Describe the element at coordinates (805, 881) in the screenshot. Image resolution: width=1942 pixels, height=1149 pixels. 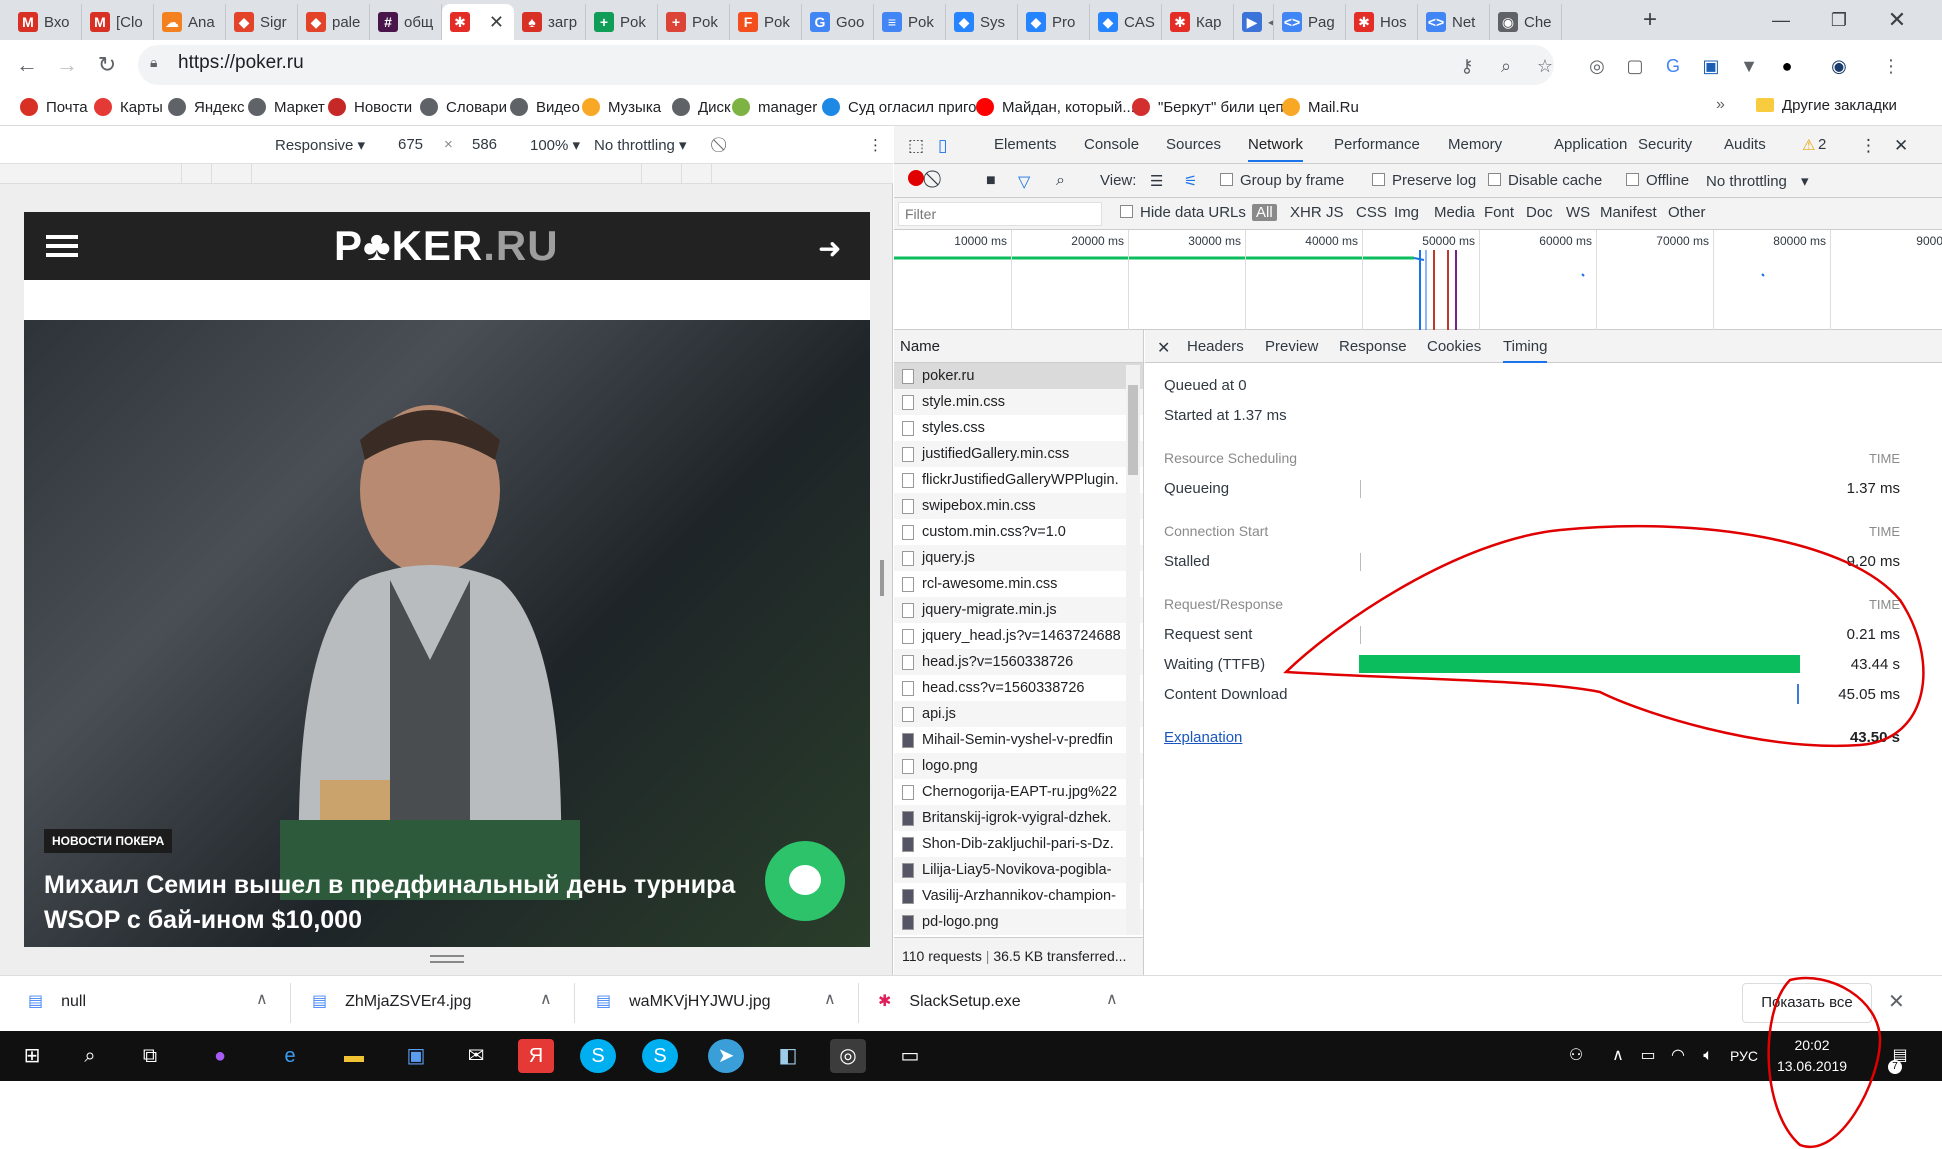
I see `chat-button` at that location.